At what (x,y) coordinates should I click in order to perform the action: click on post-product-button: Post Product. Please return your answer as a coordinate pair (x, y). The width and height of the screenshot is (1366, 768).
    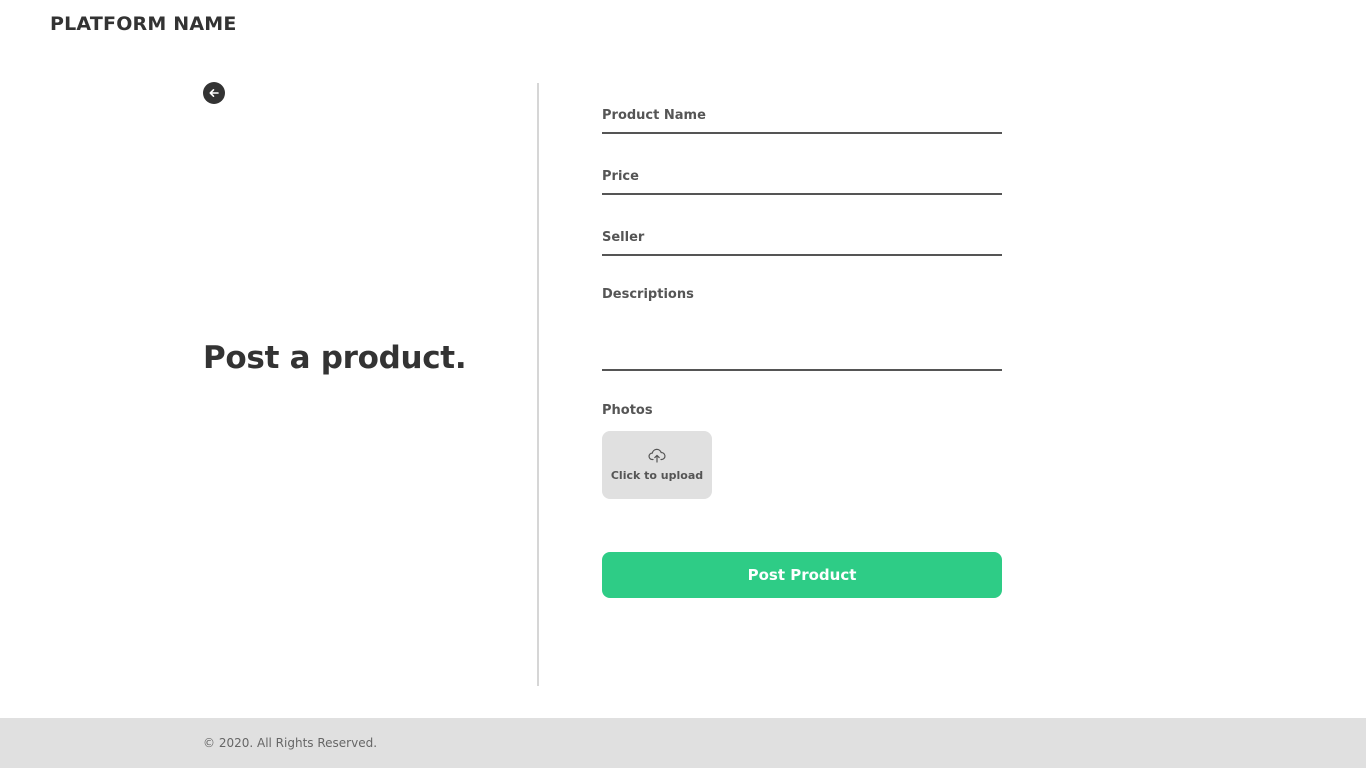
    Looking at the image, I should click on (802, 575).